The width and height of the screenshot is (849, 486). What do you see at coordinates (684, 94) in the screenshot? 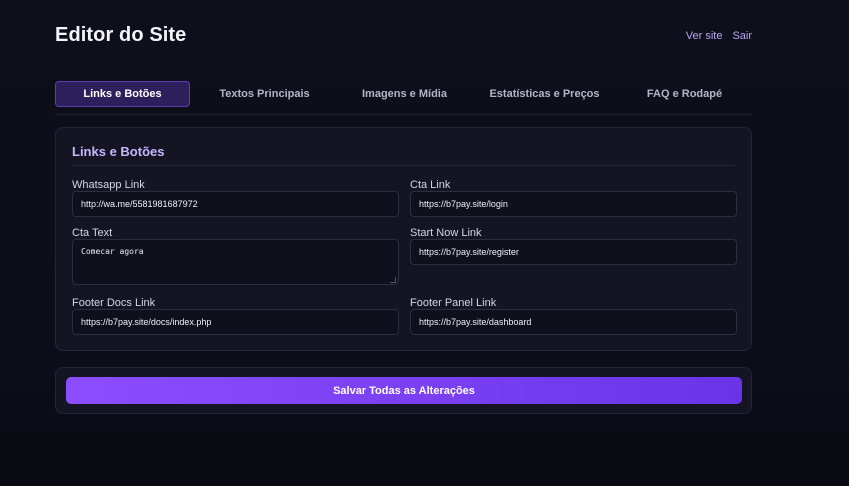
I see `tab-faq-footer: FAQ e Rodapé` at bounding box center [684, 94].